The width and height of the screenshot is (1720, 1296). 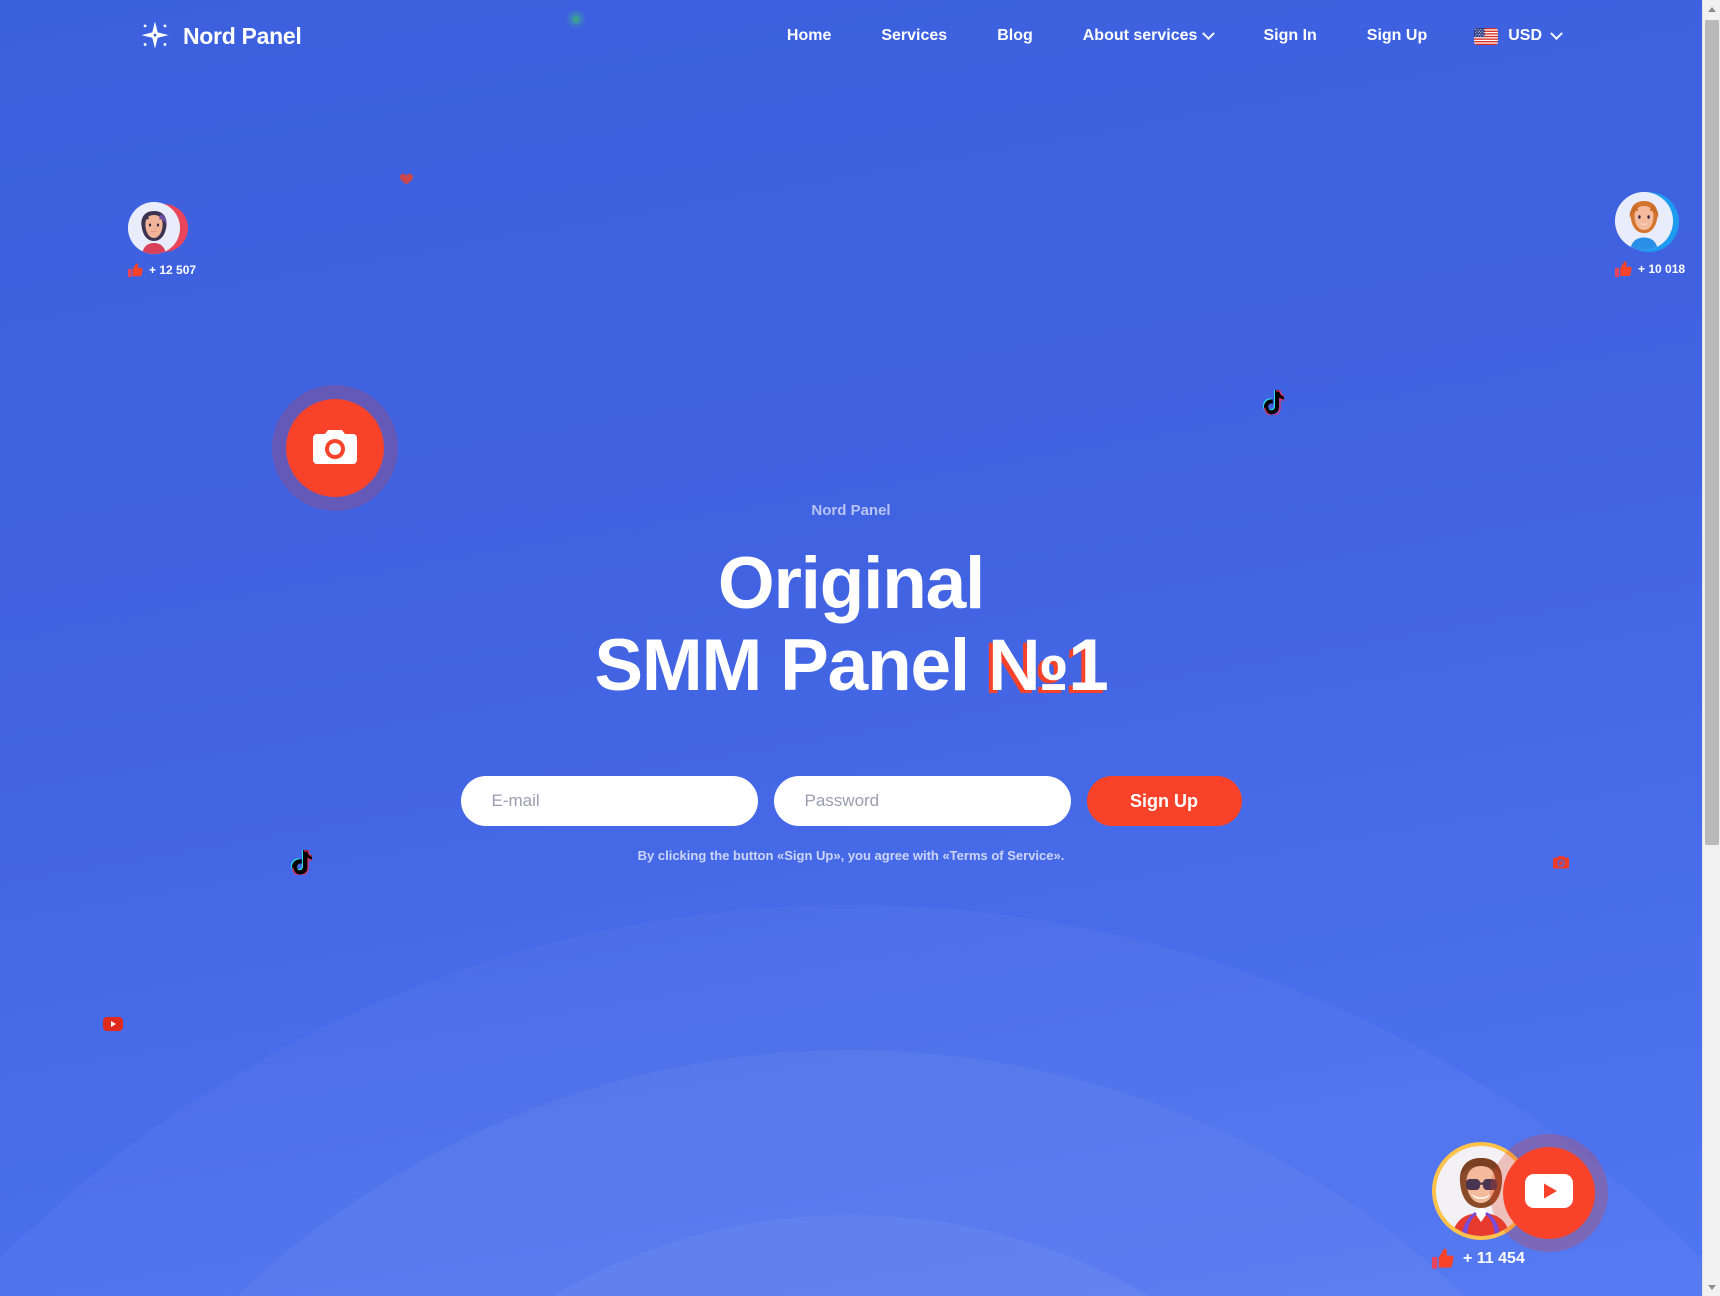 I want to click on password-input, so click(x=922, y=801).